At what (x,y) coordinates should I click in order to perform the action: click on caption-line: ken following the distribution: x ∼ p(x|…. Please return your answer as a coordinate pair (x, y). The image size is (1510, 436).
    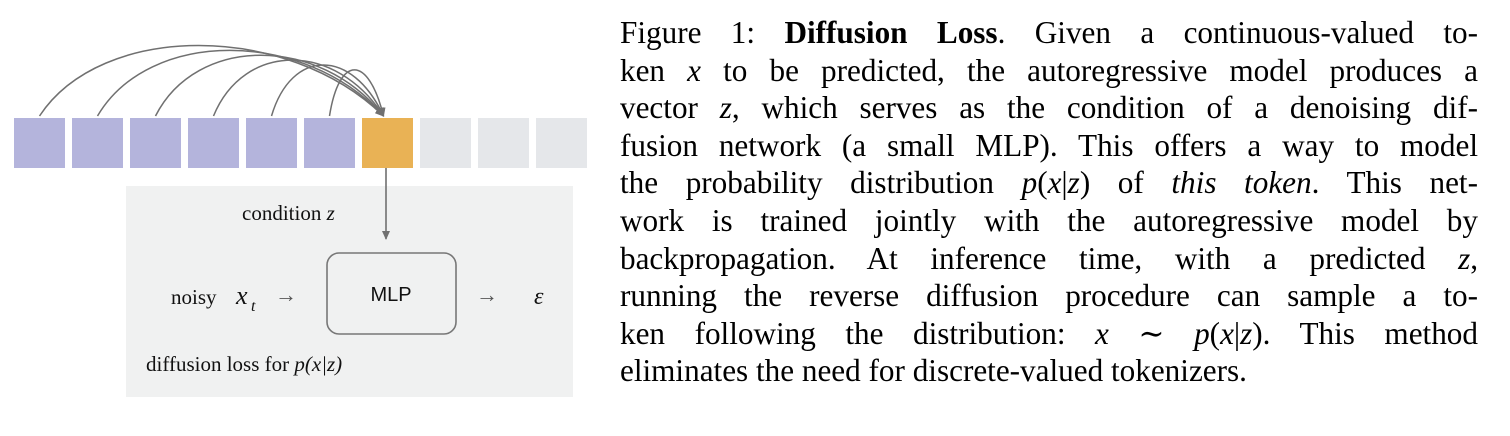
    Looking at the image, I should click on (1049, 334).